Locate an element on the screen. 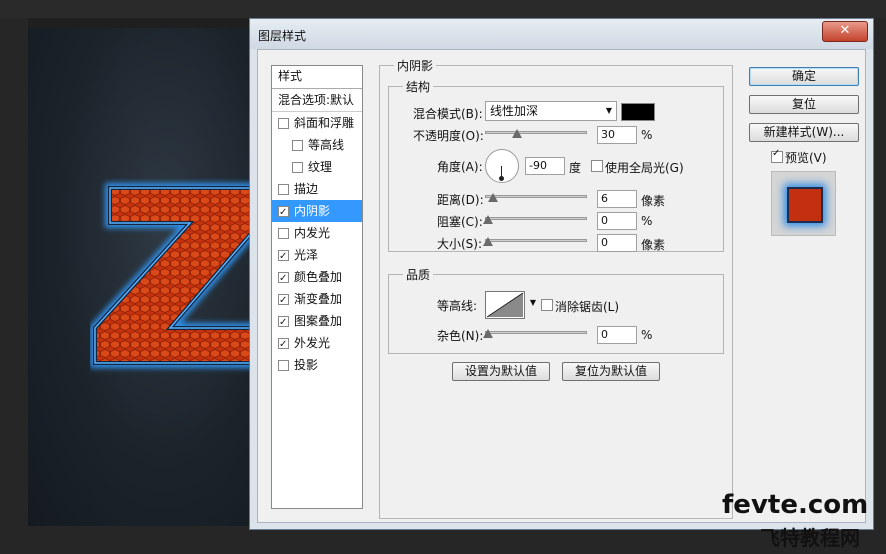 The height and width of the screenshot is (554, 886). noise-unit: % is located at coordinates (647, 335).